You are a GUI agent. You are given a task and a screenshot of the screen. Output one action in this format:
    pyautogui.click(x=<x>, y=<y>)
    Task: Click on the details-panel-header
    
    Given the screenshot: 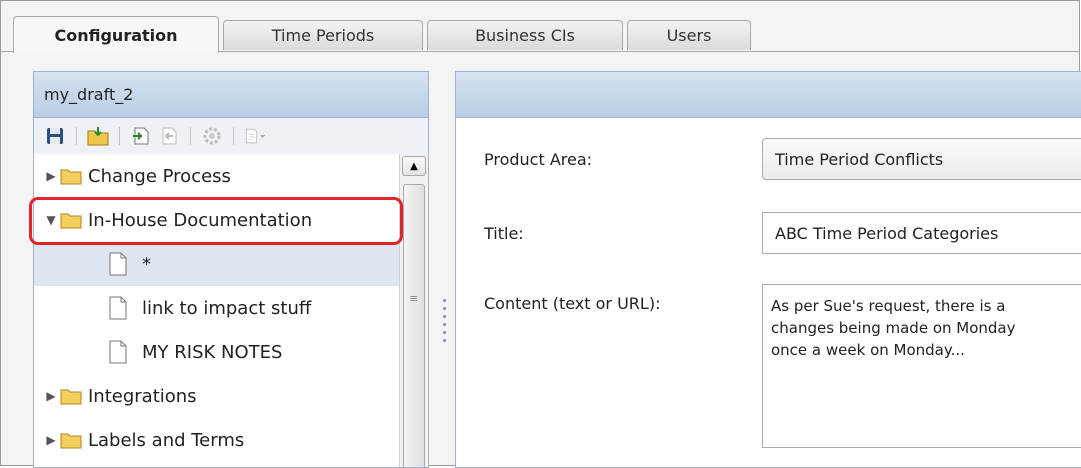 What is the action you would take?
    pyautogui.click(x=768, y=95)
    